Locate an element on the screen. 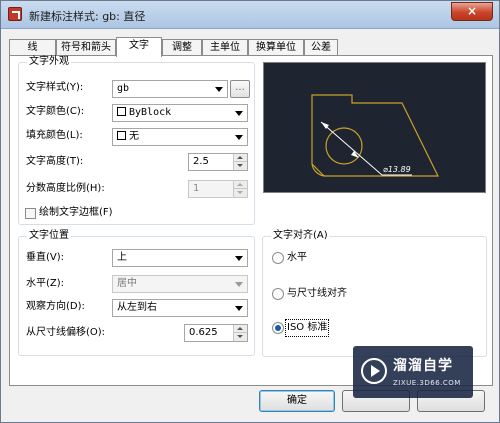 Image resolution: width=500 pixels, height=423 pixels. text-placement-title: 文字位置 is located at coordinates (49, 236).